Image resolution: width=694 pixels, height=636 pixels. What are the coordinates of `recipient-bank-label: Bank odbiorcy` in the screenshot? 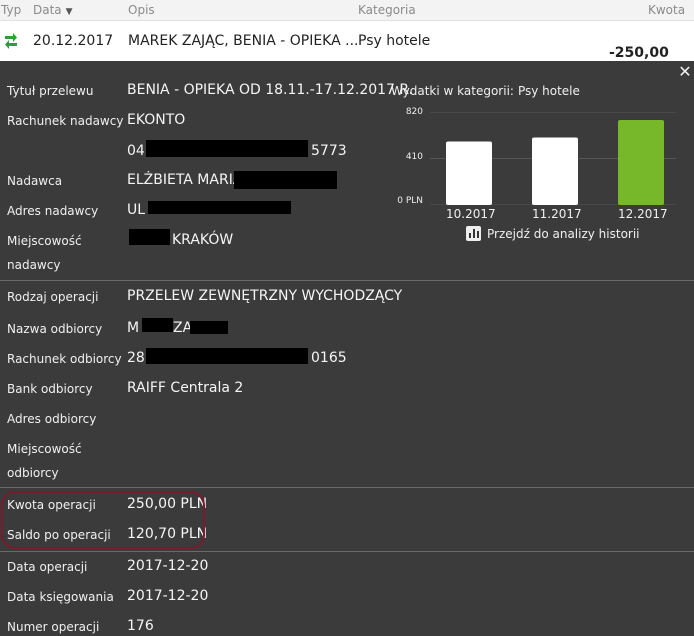 It's located at (50, 389).